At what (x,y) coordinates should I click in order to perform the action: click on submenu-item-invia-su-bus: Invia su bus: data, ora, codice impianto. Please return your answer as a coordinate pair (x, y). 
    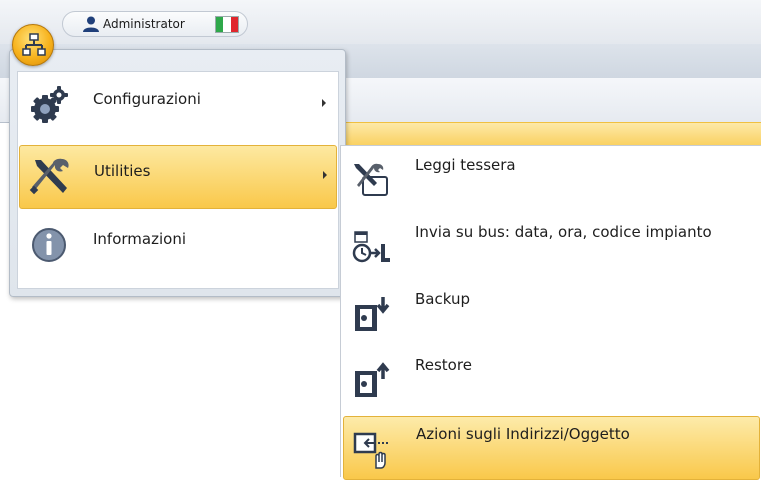
    Looking at the image, I should click on (551, 247).